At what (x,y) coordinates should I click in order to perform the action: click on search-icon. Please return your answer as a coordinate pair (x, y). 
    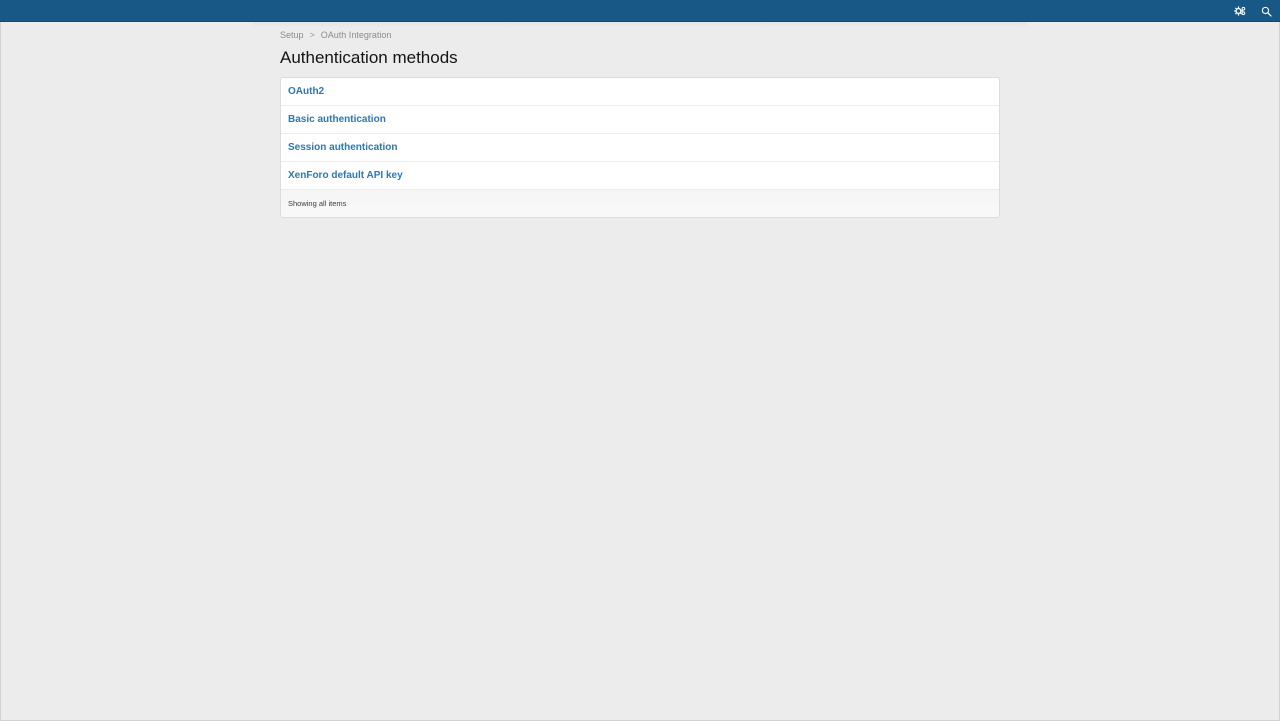
    Looking at the image, I should click on (1266, 11).